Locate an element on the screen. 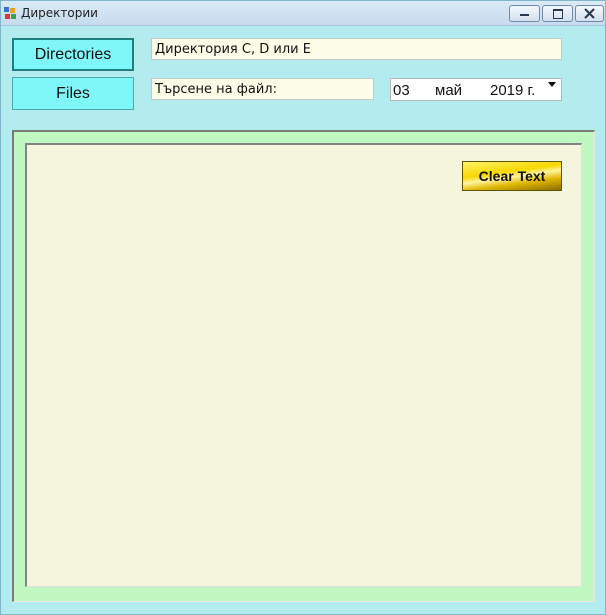 The height and width of the screenshot is (615, 606). files-button: Files is located at coordinates (73, 93).